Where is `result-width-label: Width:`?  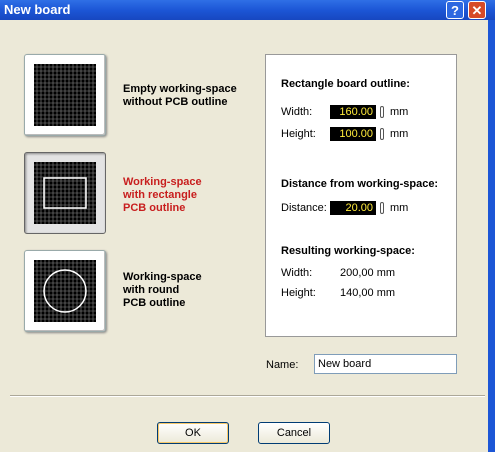 result-width-label: Width: is located at coordinates (297, 273).